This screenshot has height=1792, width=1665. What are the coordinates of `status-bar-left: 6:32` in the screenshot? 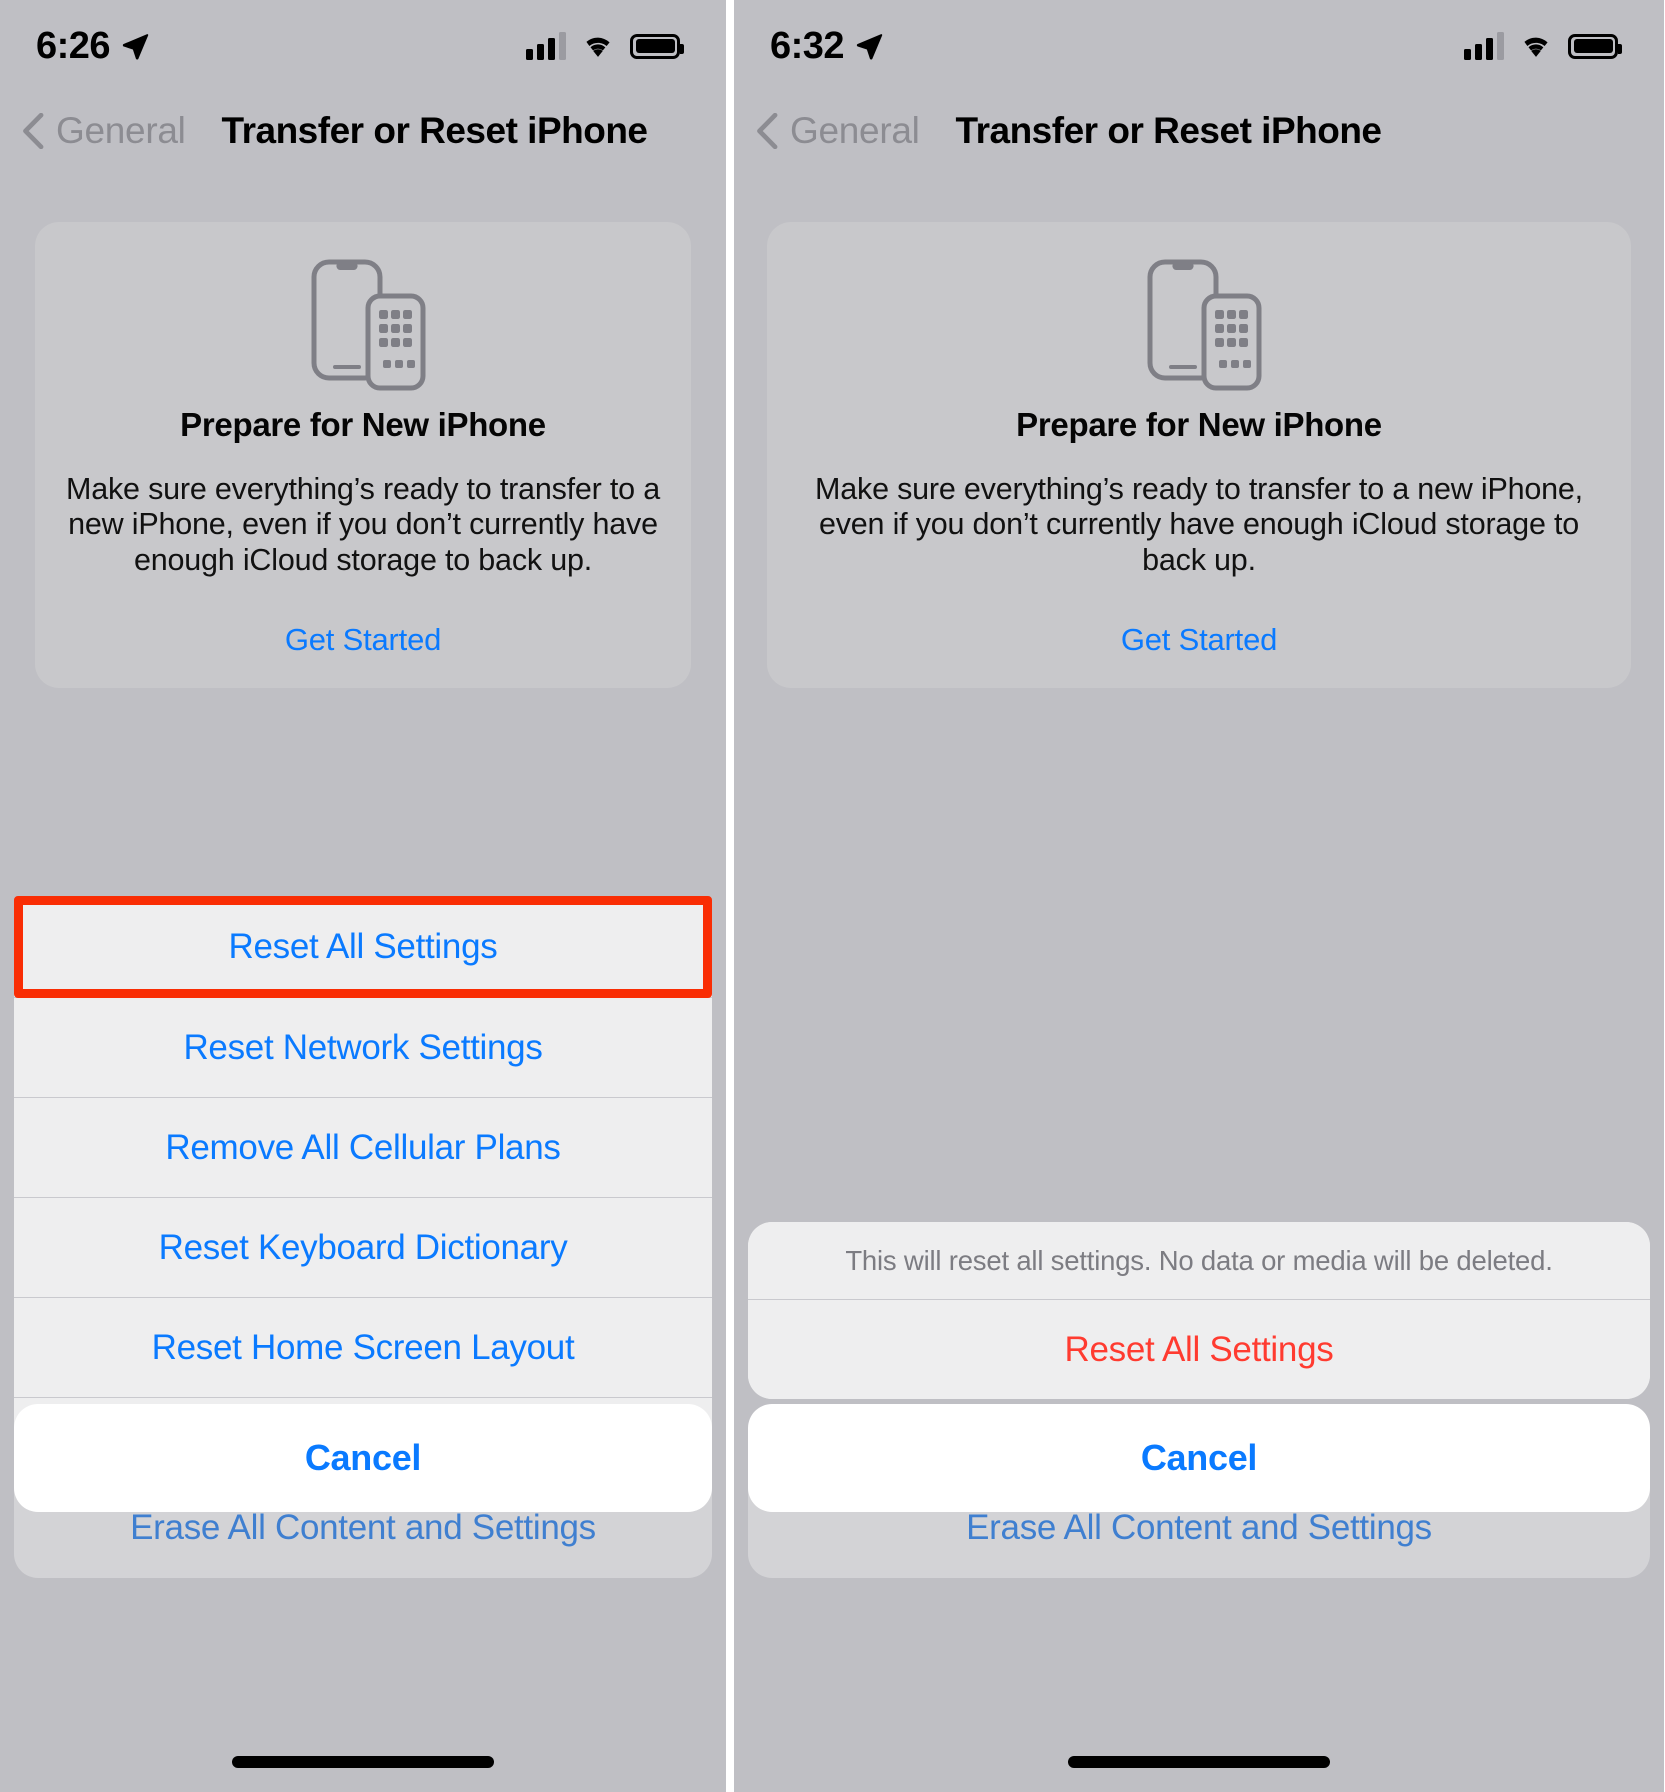 It's located at (827, 46).